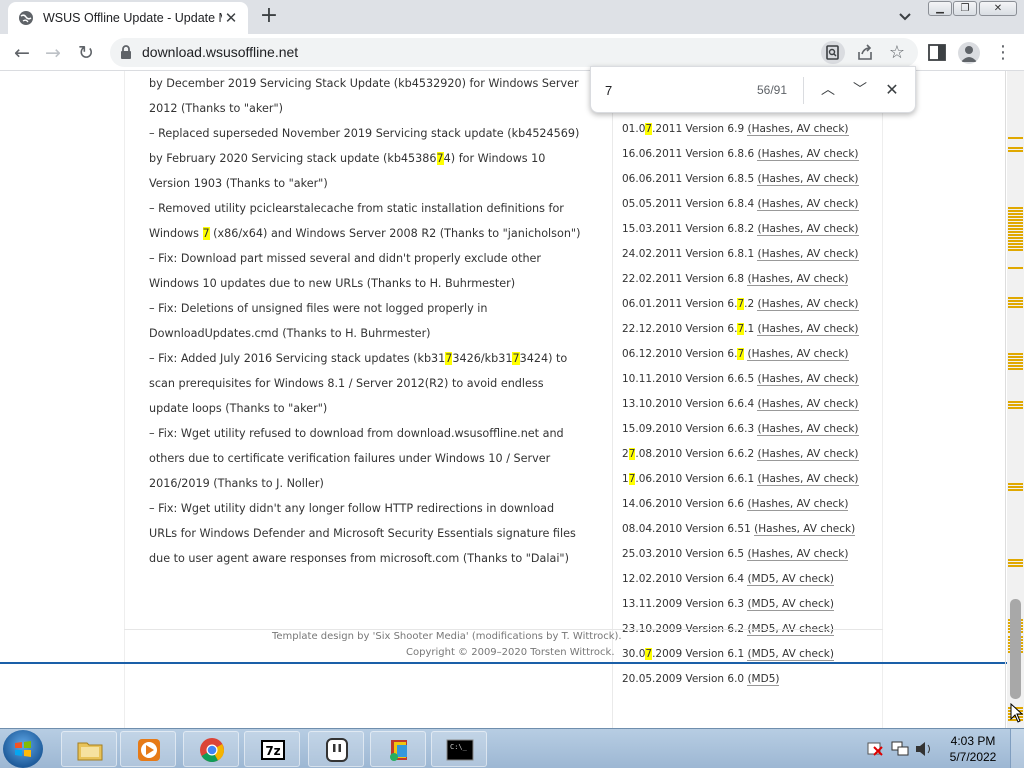 This screenshot has height=768, width=1024. I want to click on taskbar-task-app, so click(336, 749).